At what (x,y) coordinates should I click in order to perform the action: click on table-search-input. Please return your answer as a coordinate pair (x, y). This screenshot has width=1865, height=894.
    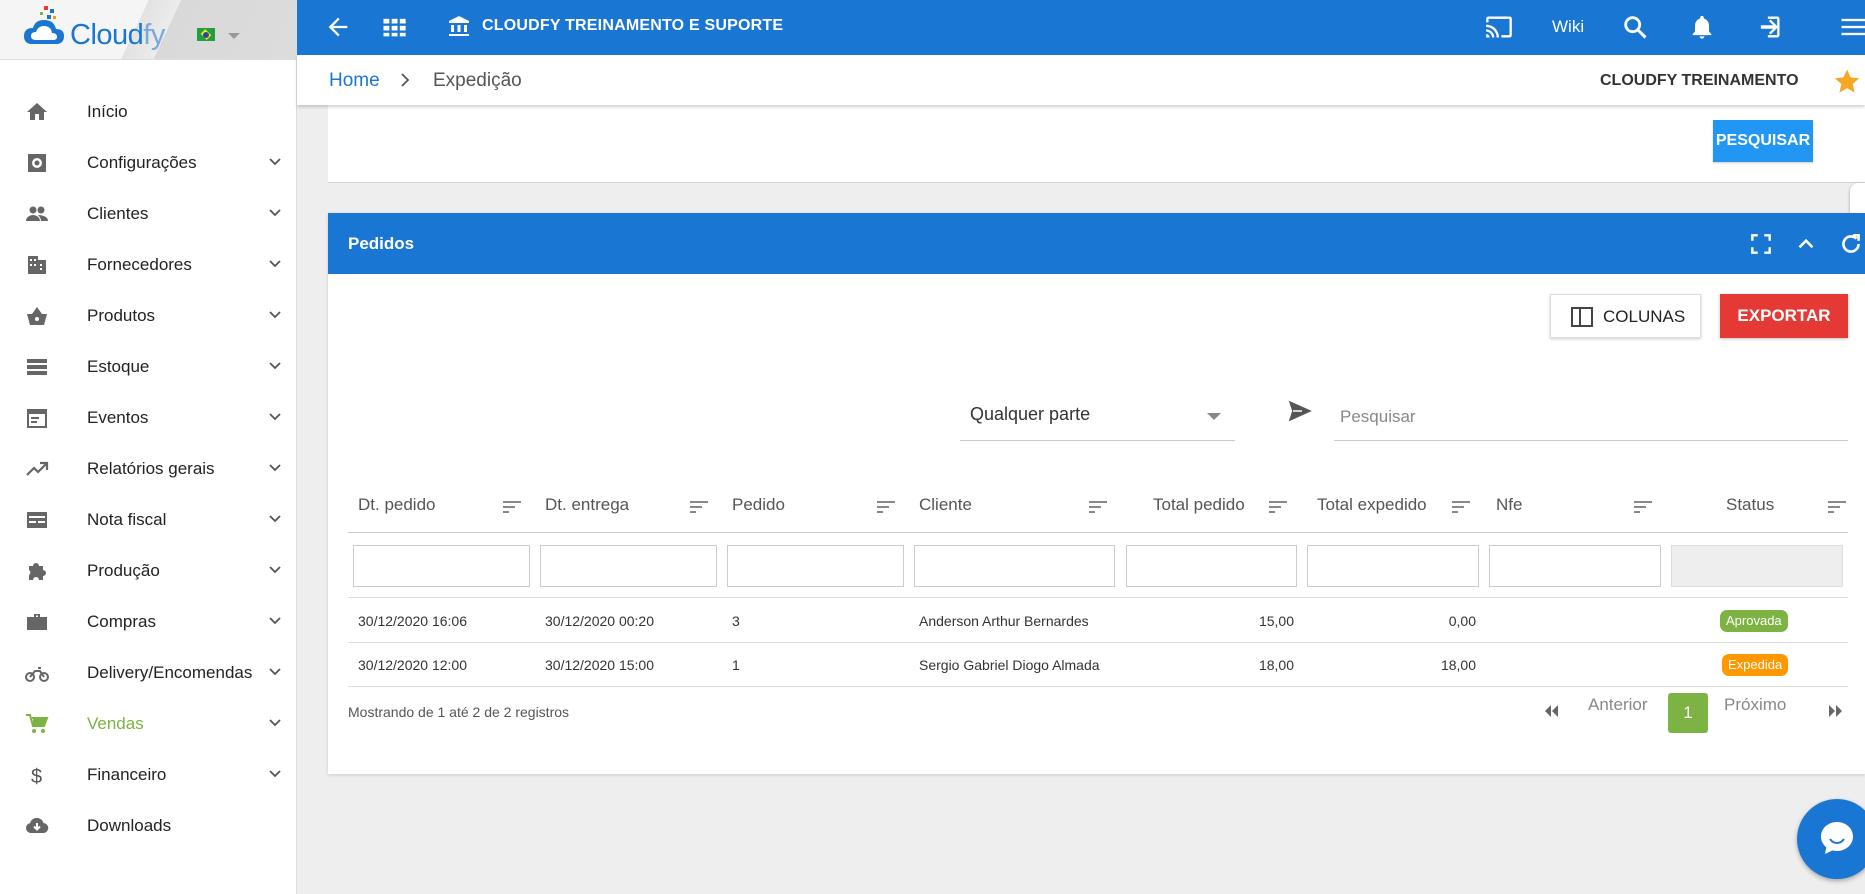
    Looking at the image, I should click on (1591, 417).